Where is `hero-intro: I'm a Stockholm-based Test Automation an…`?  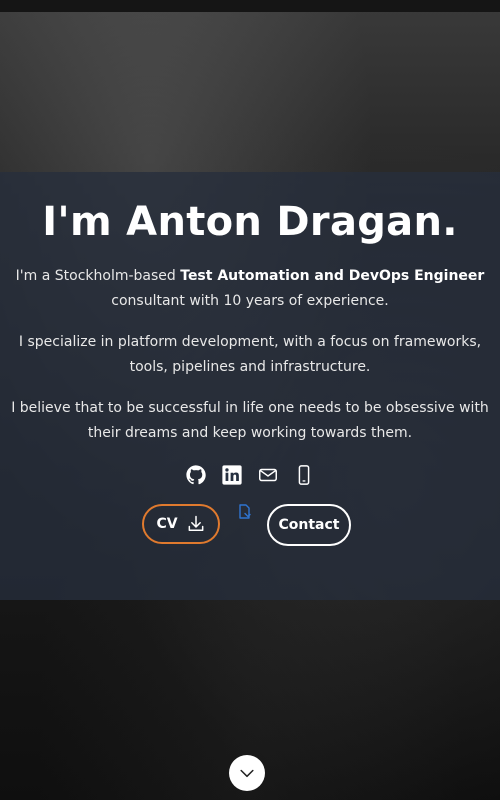 hero-intro: I'm a Stockholm-based Test Automation an… is located at coordinates (250, 289).